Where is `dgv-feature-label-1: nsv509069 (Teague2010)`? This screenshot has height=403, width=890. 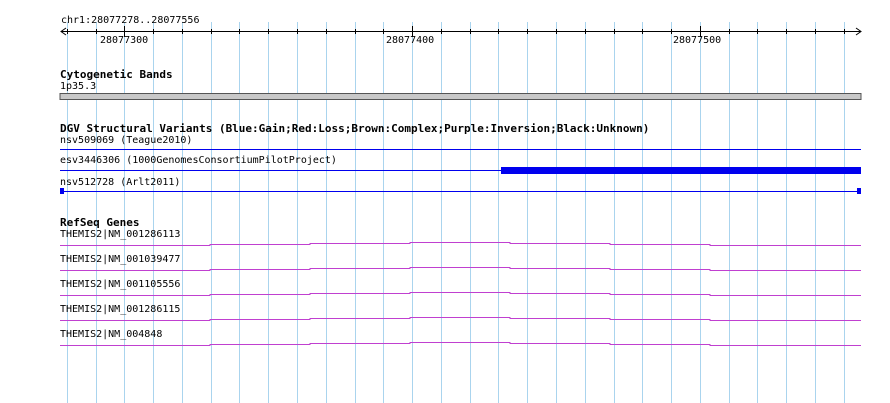
dgv-feature-label-1: nsv509069 (Teague2010) is located at coordinates (126, 140).